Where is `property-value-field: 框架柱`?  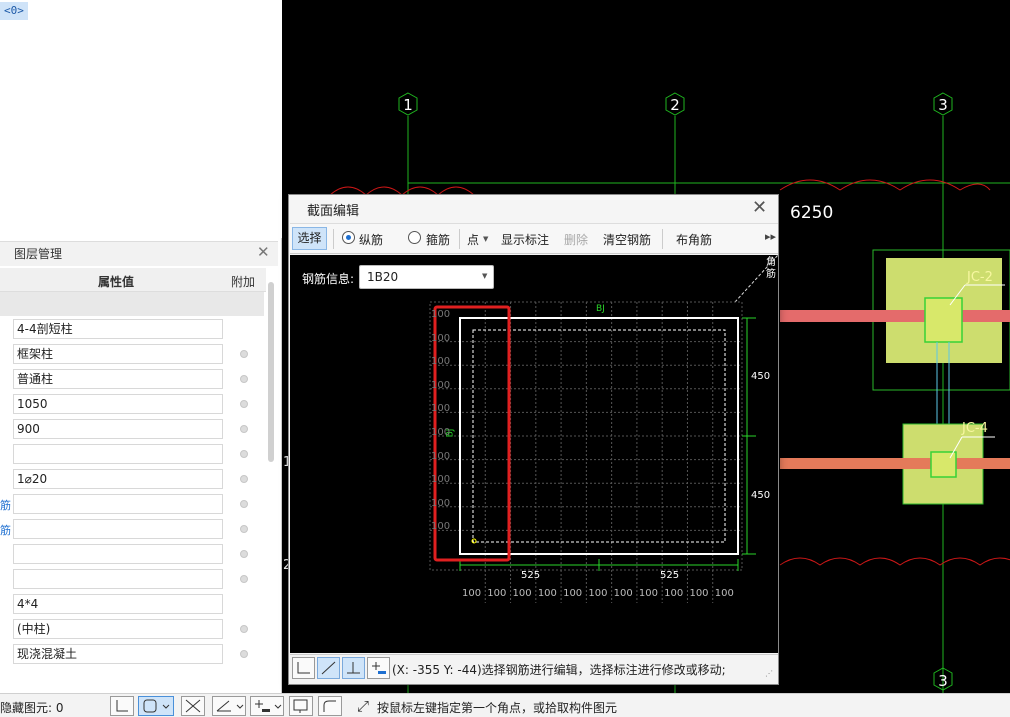 property-value-field: 框架柱 is located at coordinates (118, 354).